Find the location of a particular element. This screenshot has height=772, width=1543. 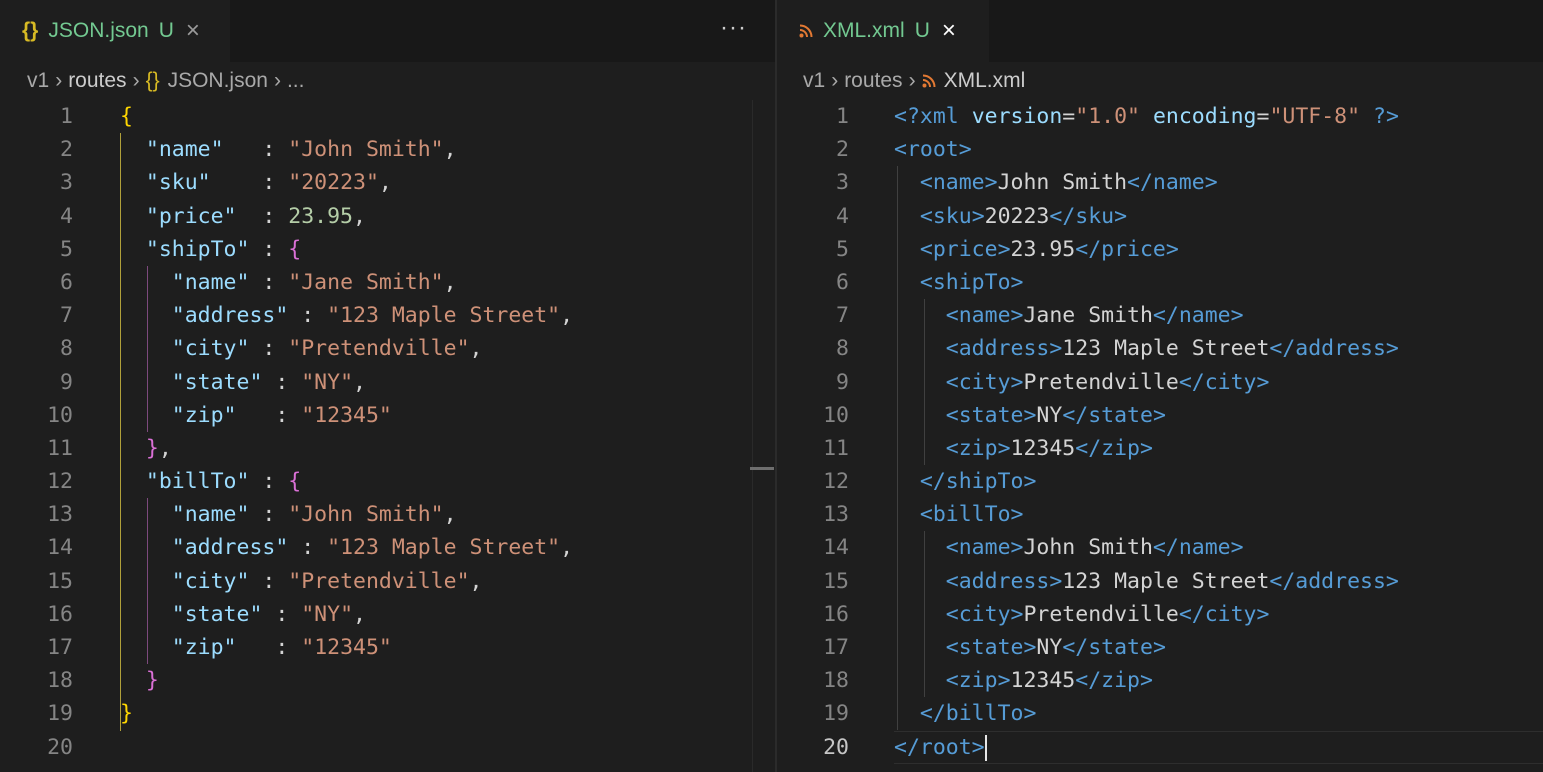

code-line: 3 "sku" : "20223", is located at coordinates (387, 182).